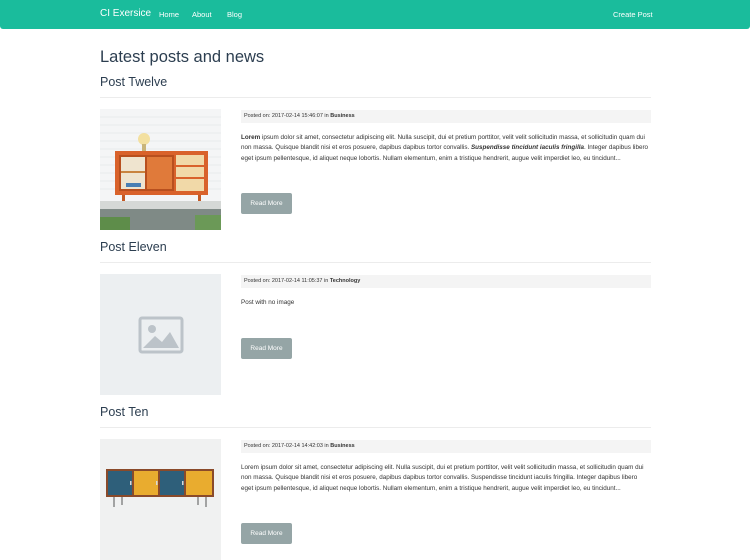 The width and height of the screenshot is (750, 560). Describe the element at coordinates (160, 499) in the screenshot. I see `cabinet-icon` at that location.